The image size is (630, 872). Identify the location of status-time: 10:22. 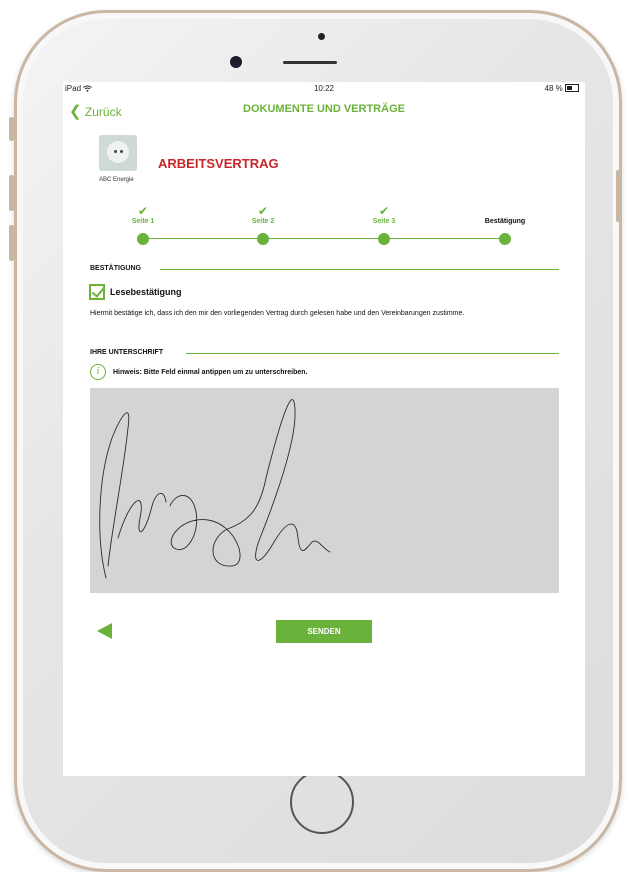
(324, 88).